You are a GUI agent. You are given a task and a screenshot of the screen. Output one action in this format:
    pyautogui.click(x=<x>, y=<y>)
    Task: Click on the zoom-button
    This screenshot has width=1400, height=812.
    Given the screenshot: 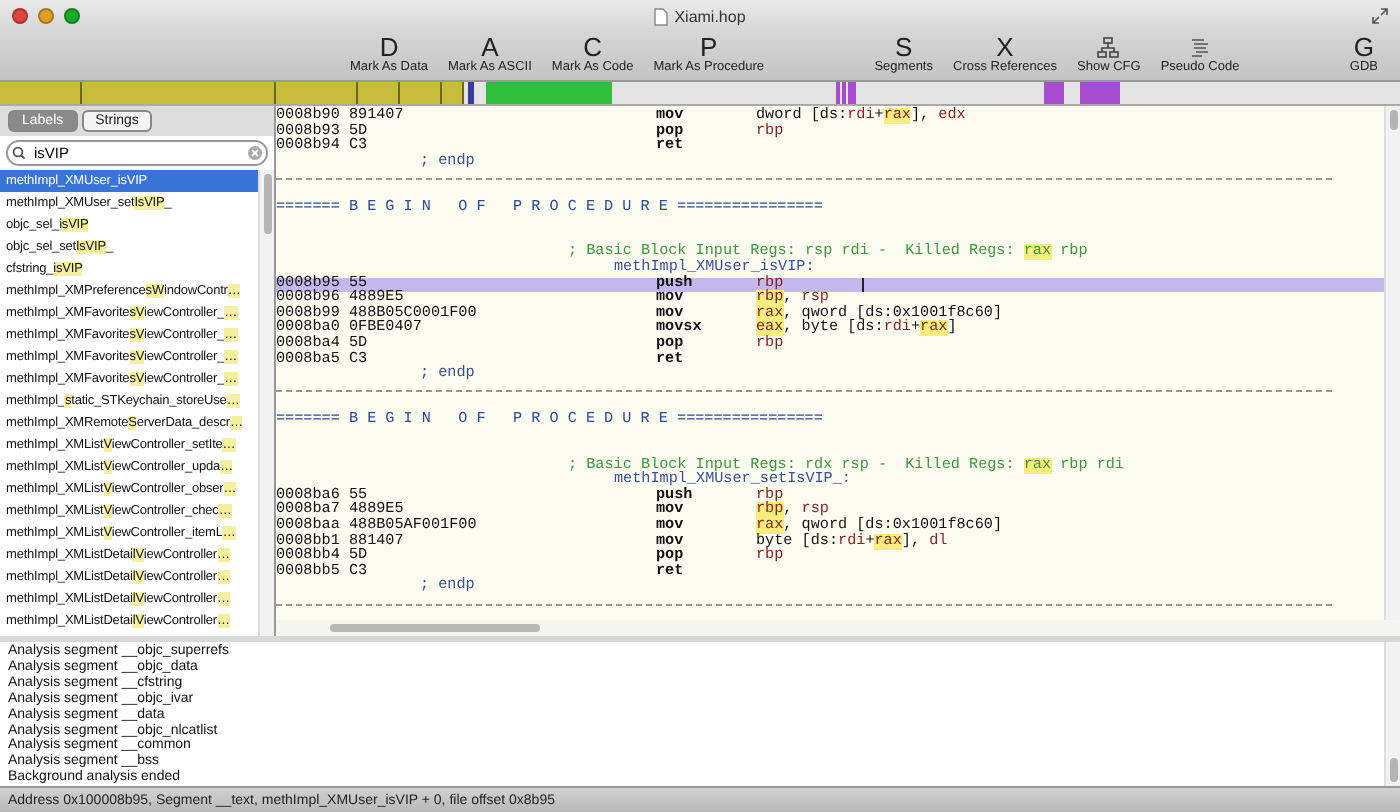 What is the action you would take?
    pyautogui.click(x=72, y=16)
    